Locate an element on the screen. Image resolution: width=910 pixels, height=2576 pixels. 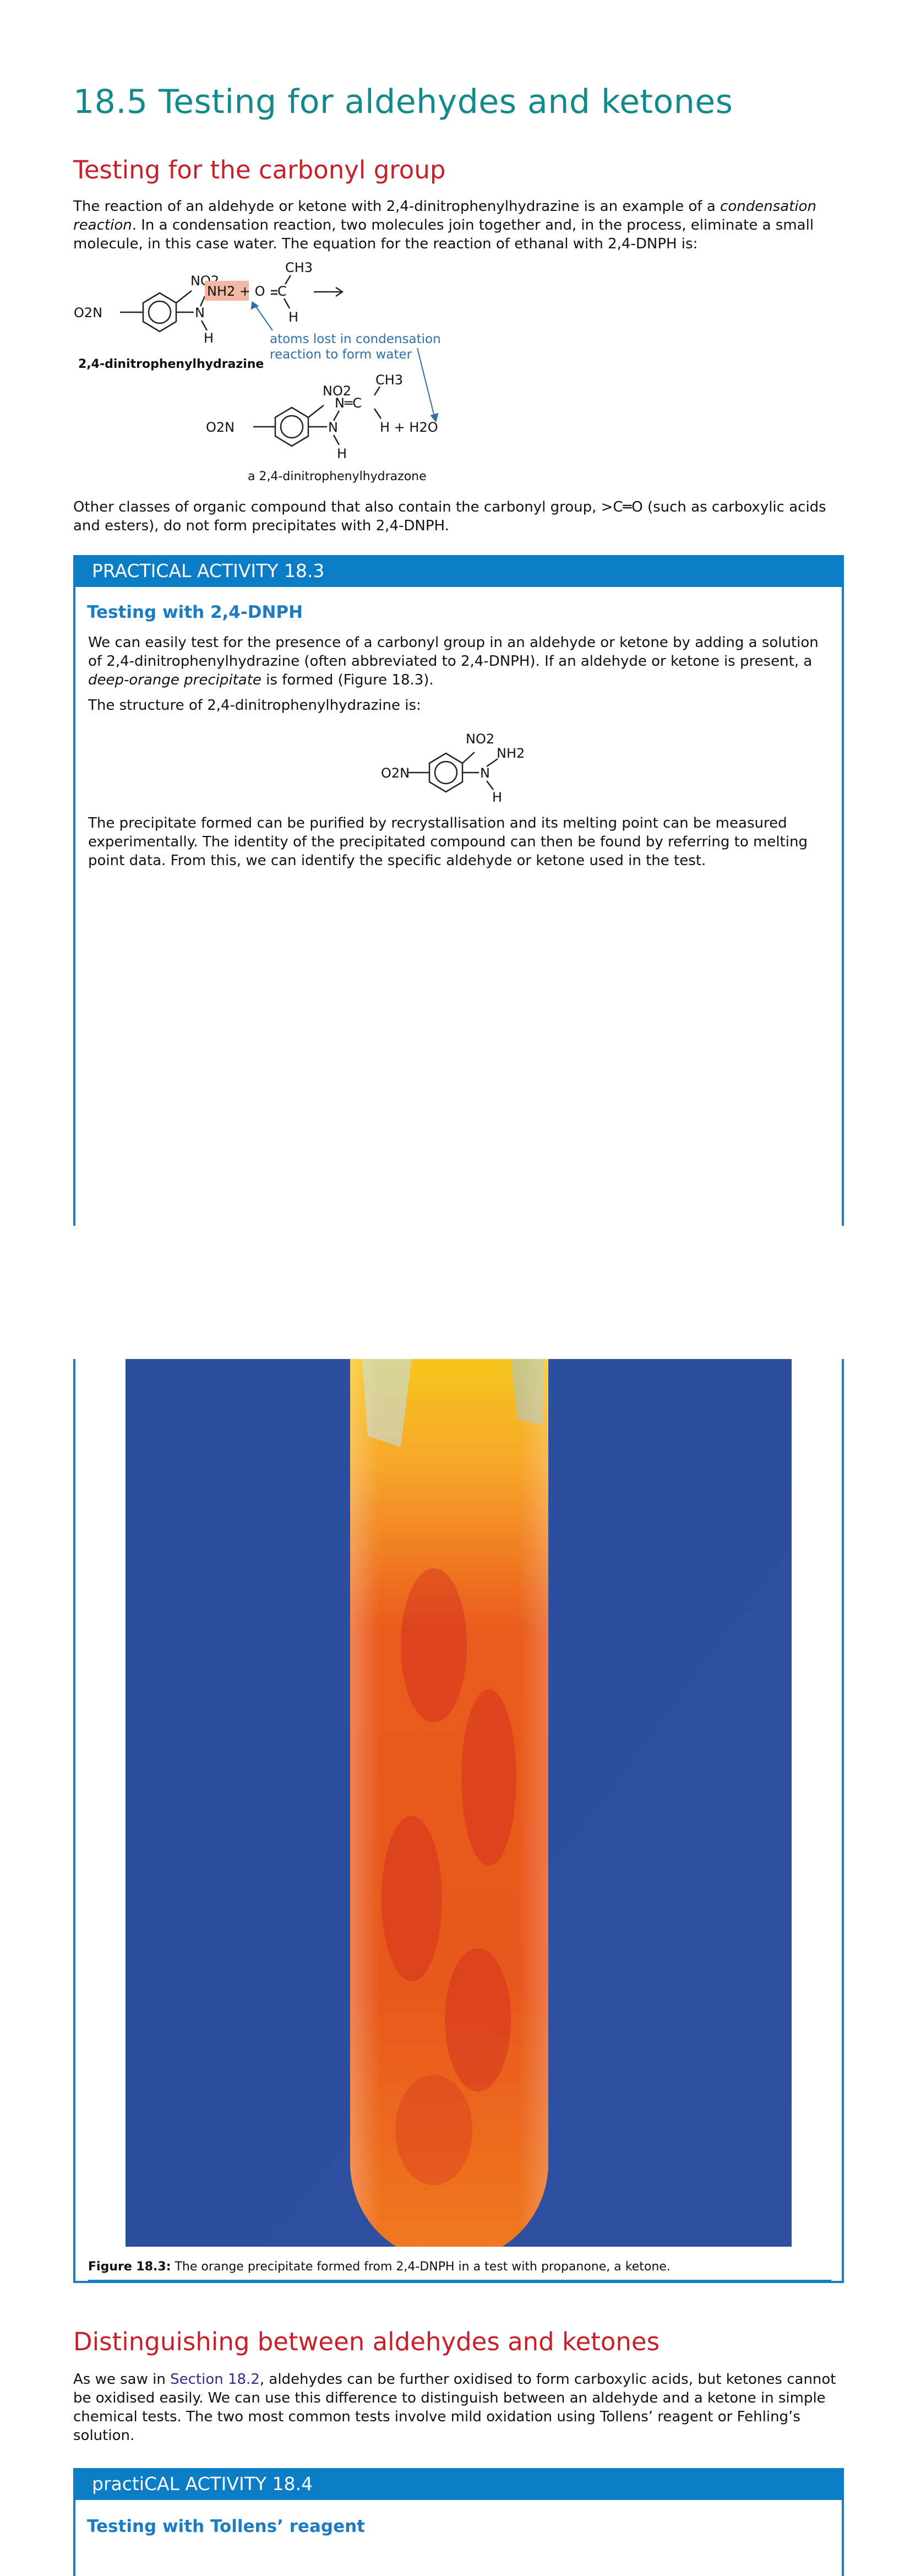
carbonyl-heading: Testing for the carbonyl group is located at coordinates (259, 169).